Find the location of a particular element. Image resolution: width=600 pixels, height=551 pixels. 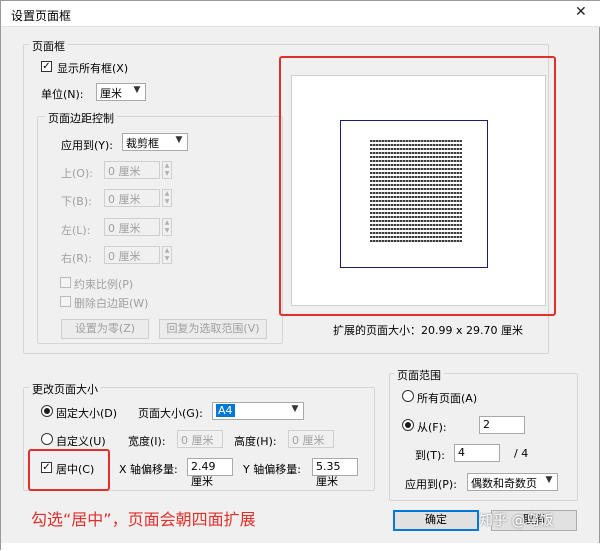

range-apply-to-select: 偶数和奇数页 ▼ is located at coordinates (512, 482).